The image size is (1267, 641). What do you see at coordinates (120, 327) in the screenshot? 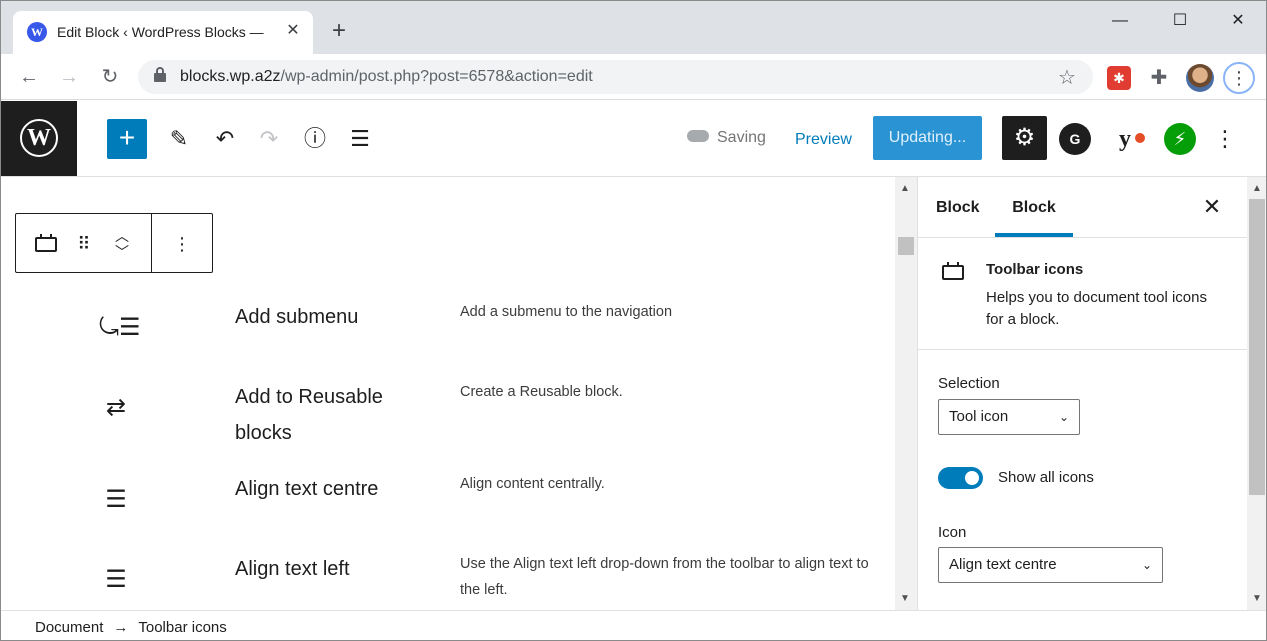
I see `add-submenu-icon: ⤿☰` at bounding box center [120, 327].